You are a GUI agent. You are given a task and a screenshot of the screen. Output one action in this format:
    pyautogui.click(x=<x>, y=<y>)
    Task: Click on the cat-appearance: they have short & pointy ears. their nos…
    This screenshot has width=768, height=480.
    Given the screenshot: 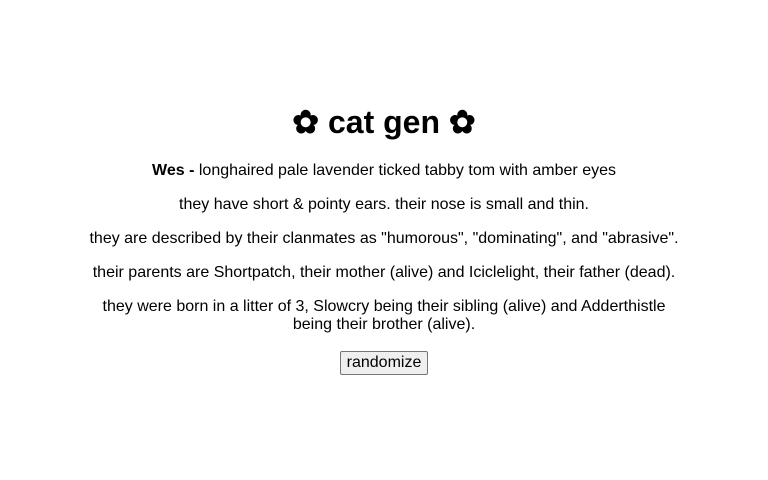 What is the action you would take?
    pyautogui.click(x=384, y=204)
    